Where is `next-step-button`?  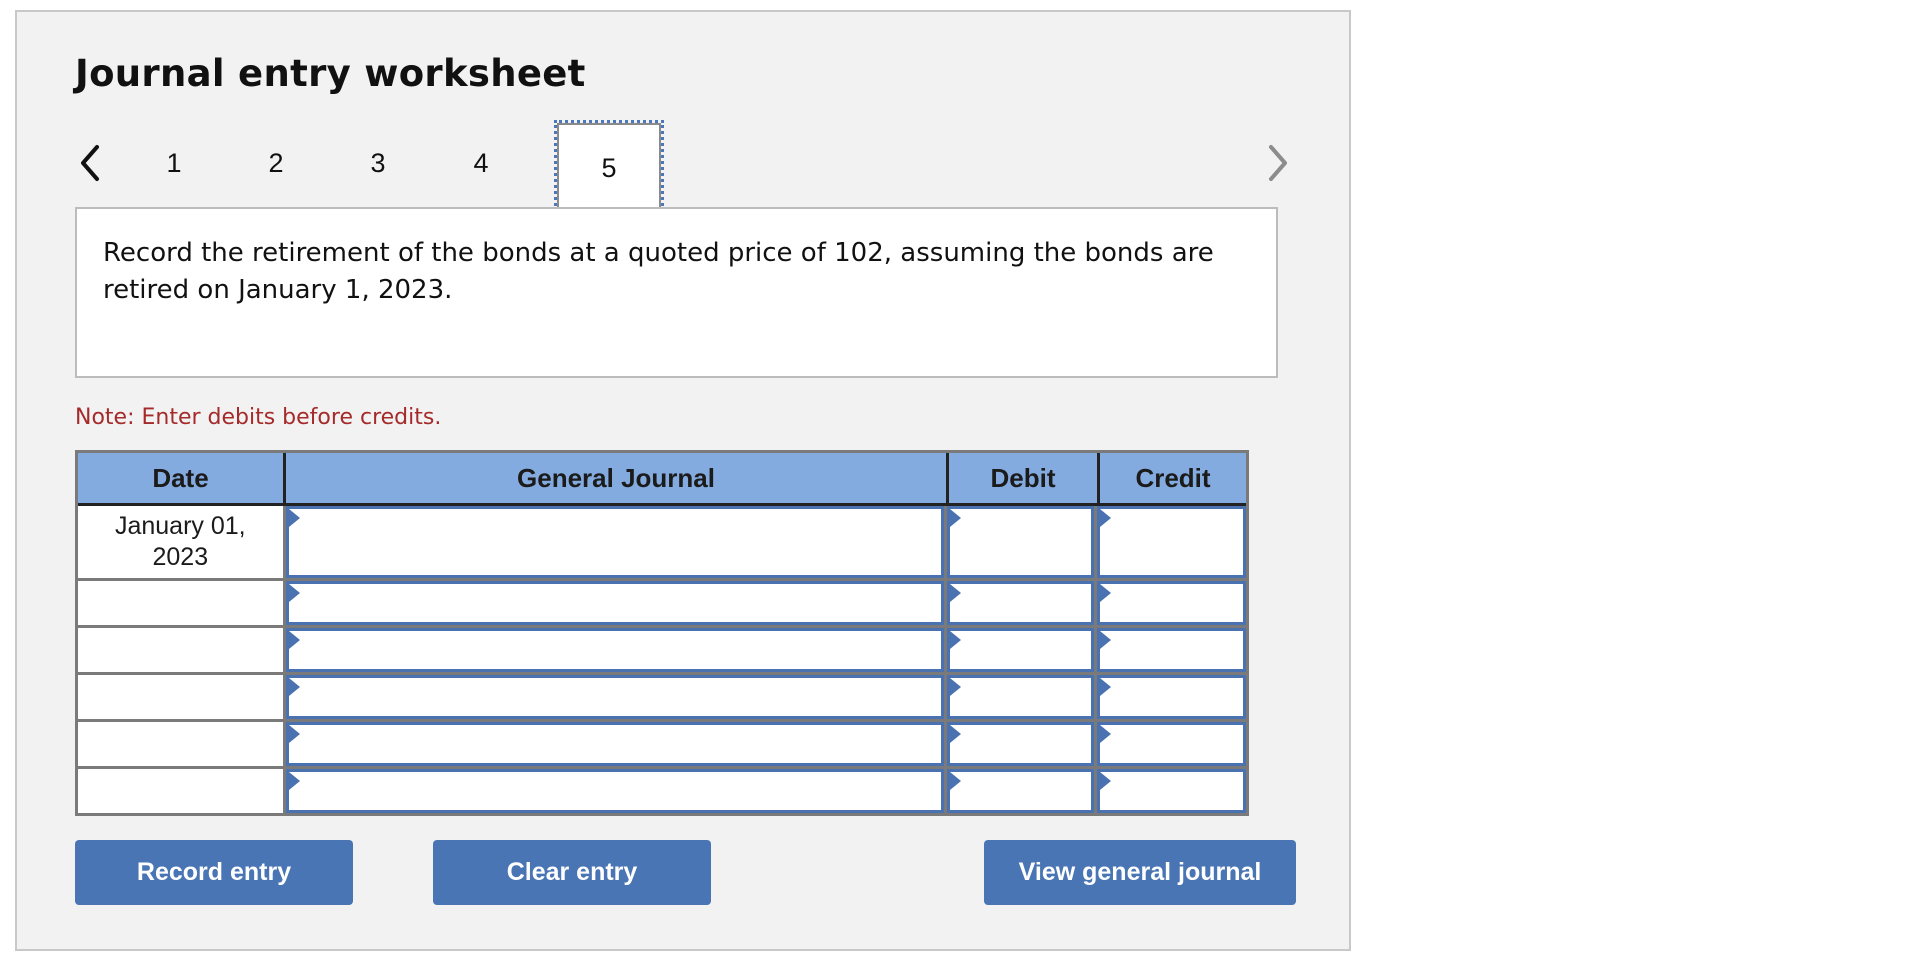
next-step-button is located at coordinates (1278, 163).